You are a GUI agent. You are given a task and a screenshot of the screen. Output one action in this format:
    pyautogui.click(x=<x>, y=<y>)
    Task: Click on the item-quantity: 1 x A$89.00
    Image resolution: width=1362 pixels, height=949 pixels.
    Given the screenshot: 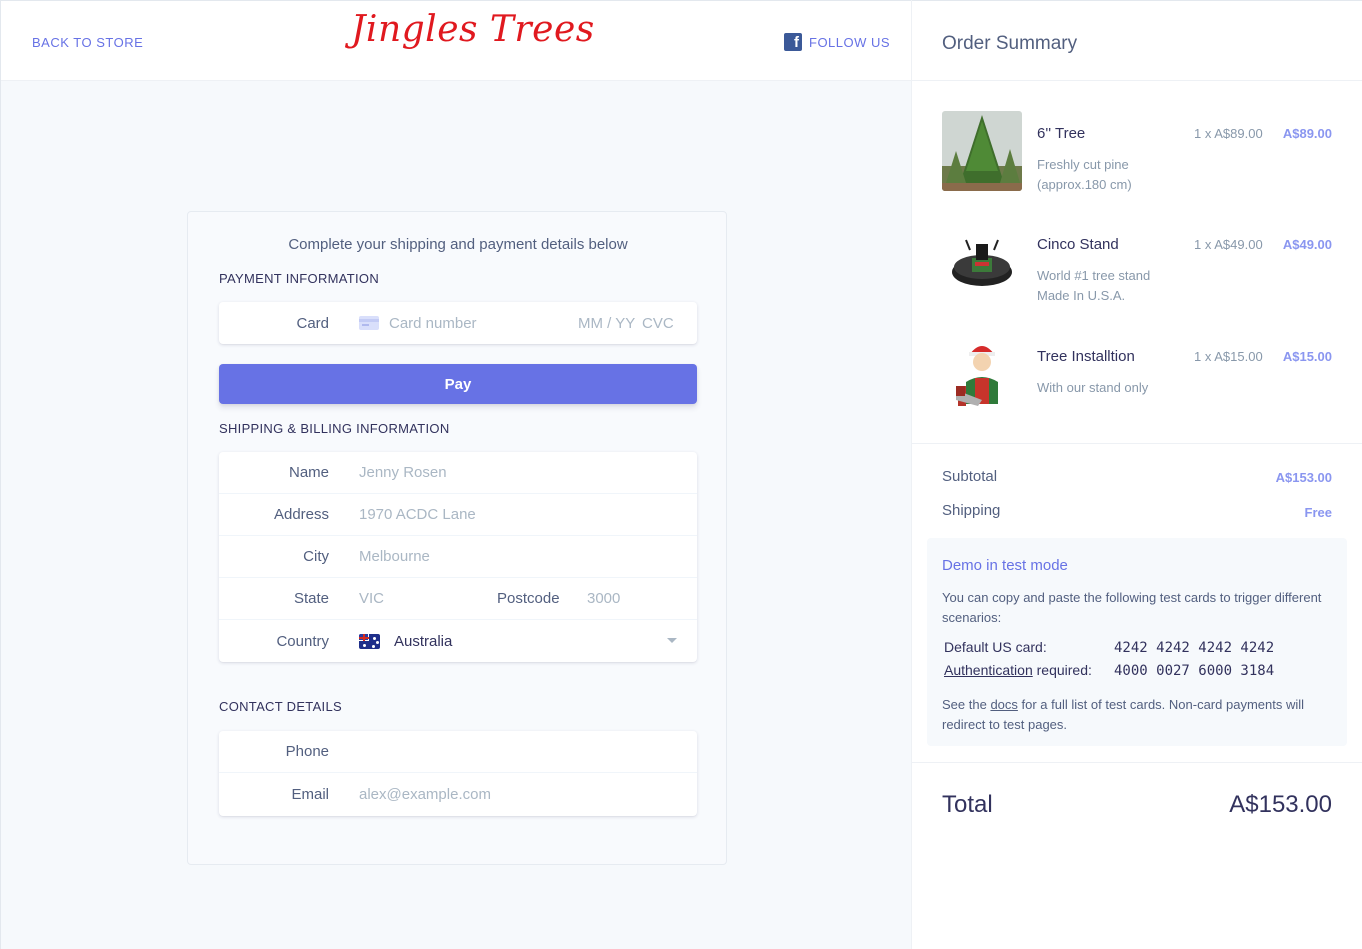 What is the action you would take?
    pyautogui.click(x=1228, y=133)
    